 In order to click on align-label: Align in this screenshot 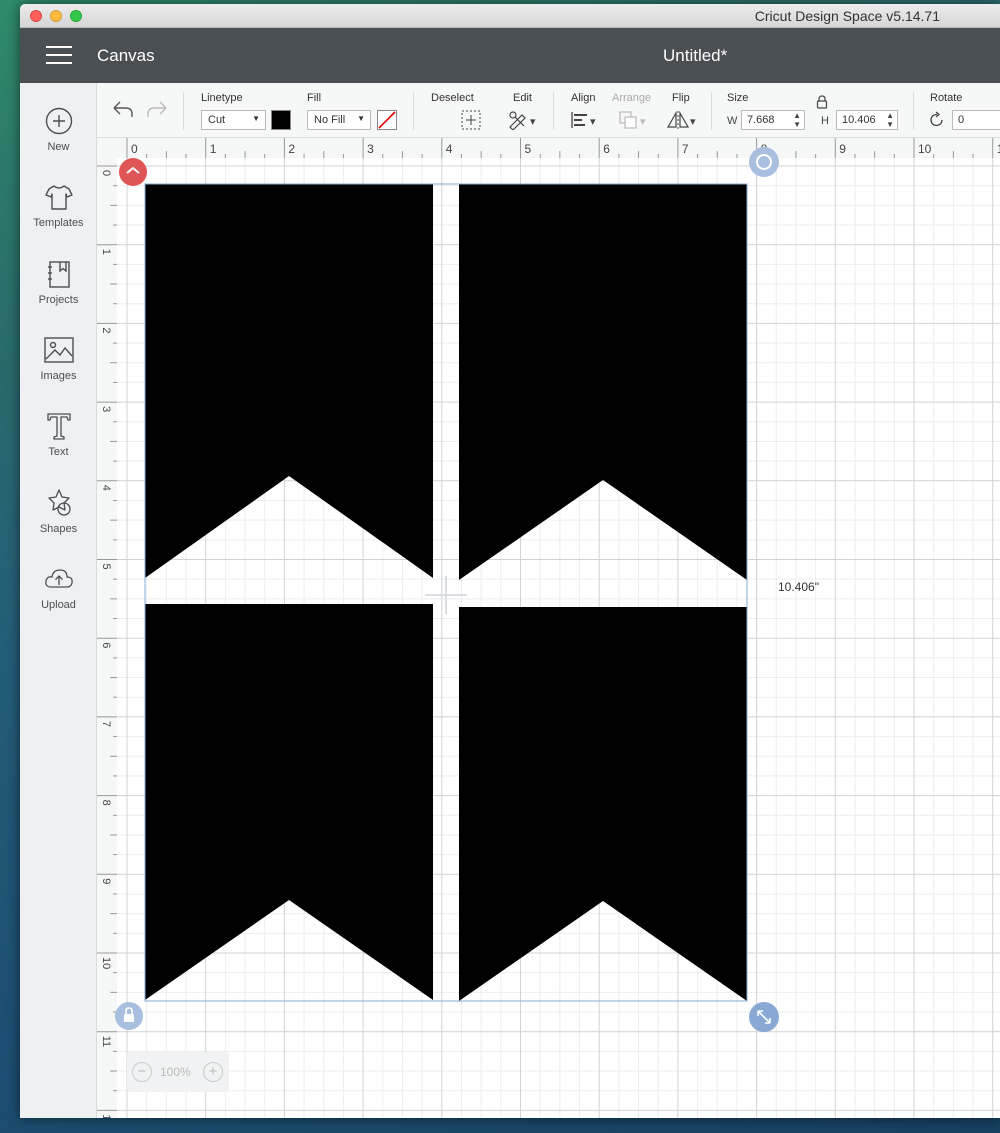, I will do `click(583, 98)`.